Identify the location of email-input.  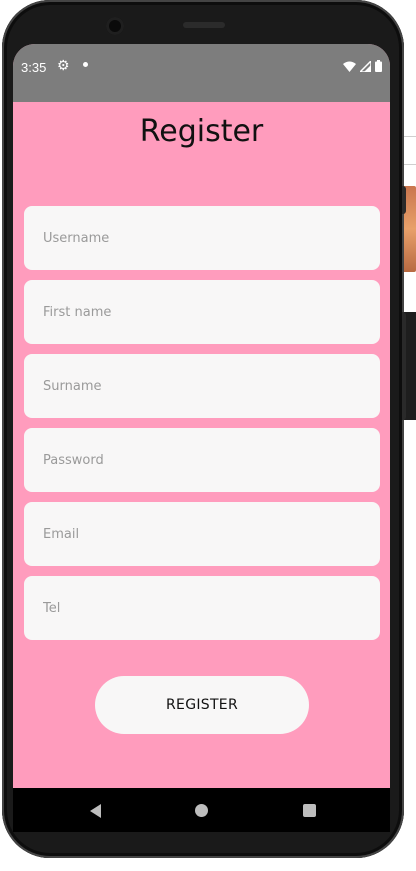
(202, 534).